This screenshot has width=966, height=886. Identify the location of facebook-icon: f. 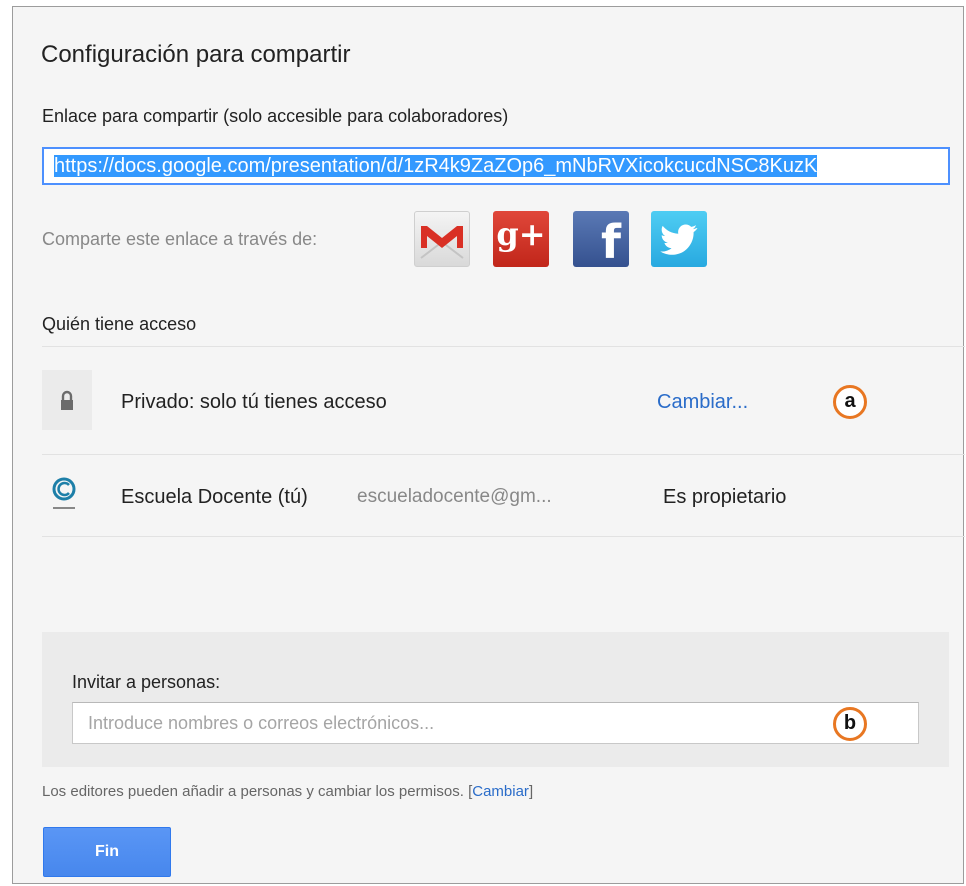
(601, 240).